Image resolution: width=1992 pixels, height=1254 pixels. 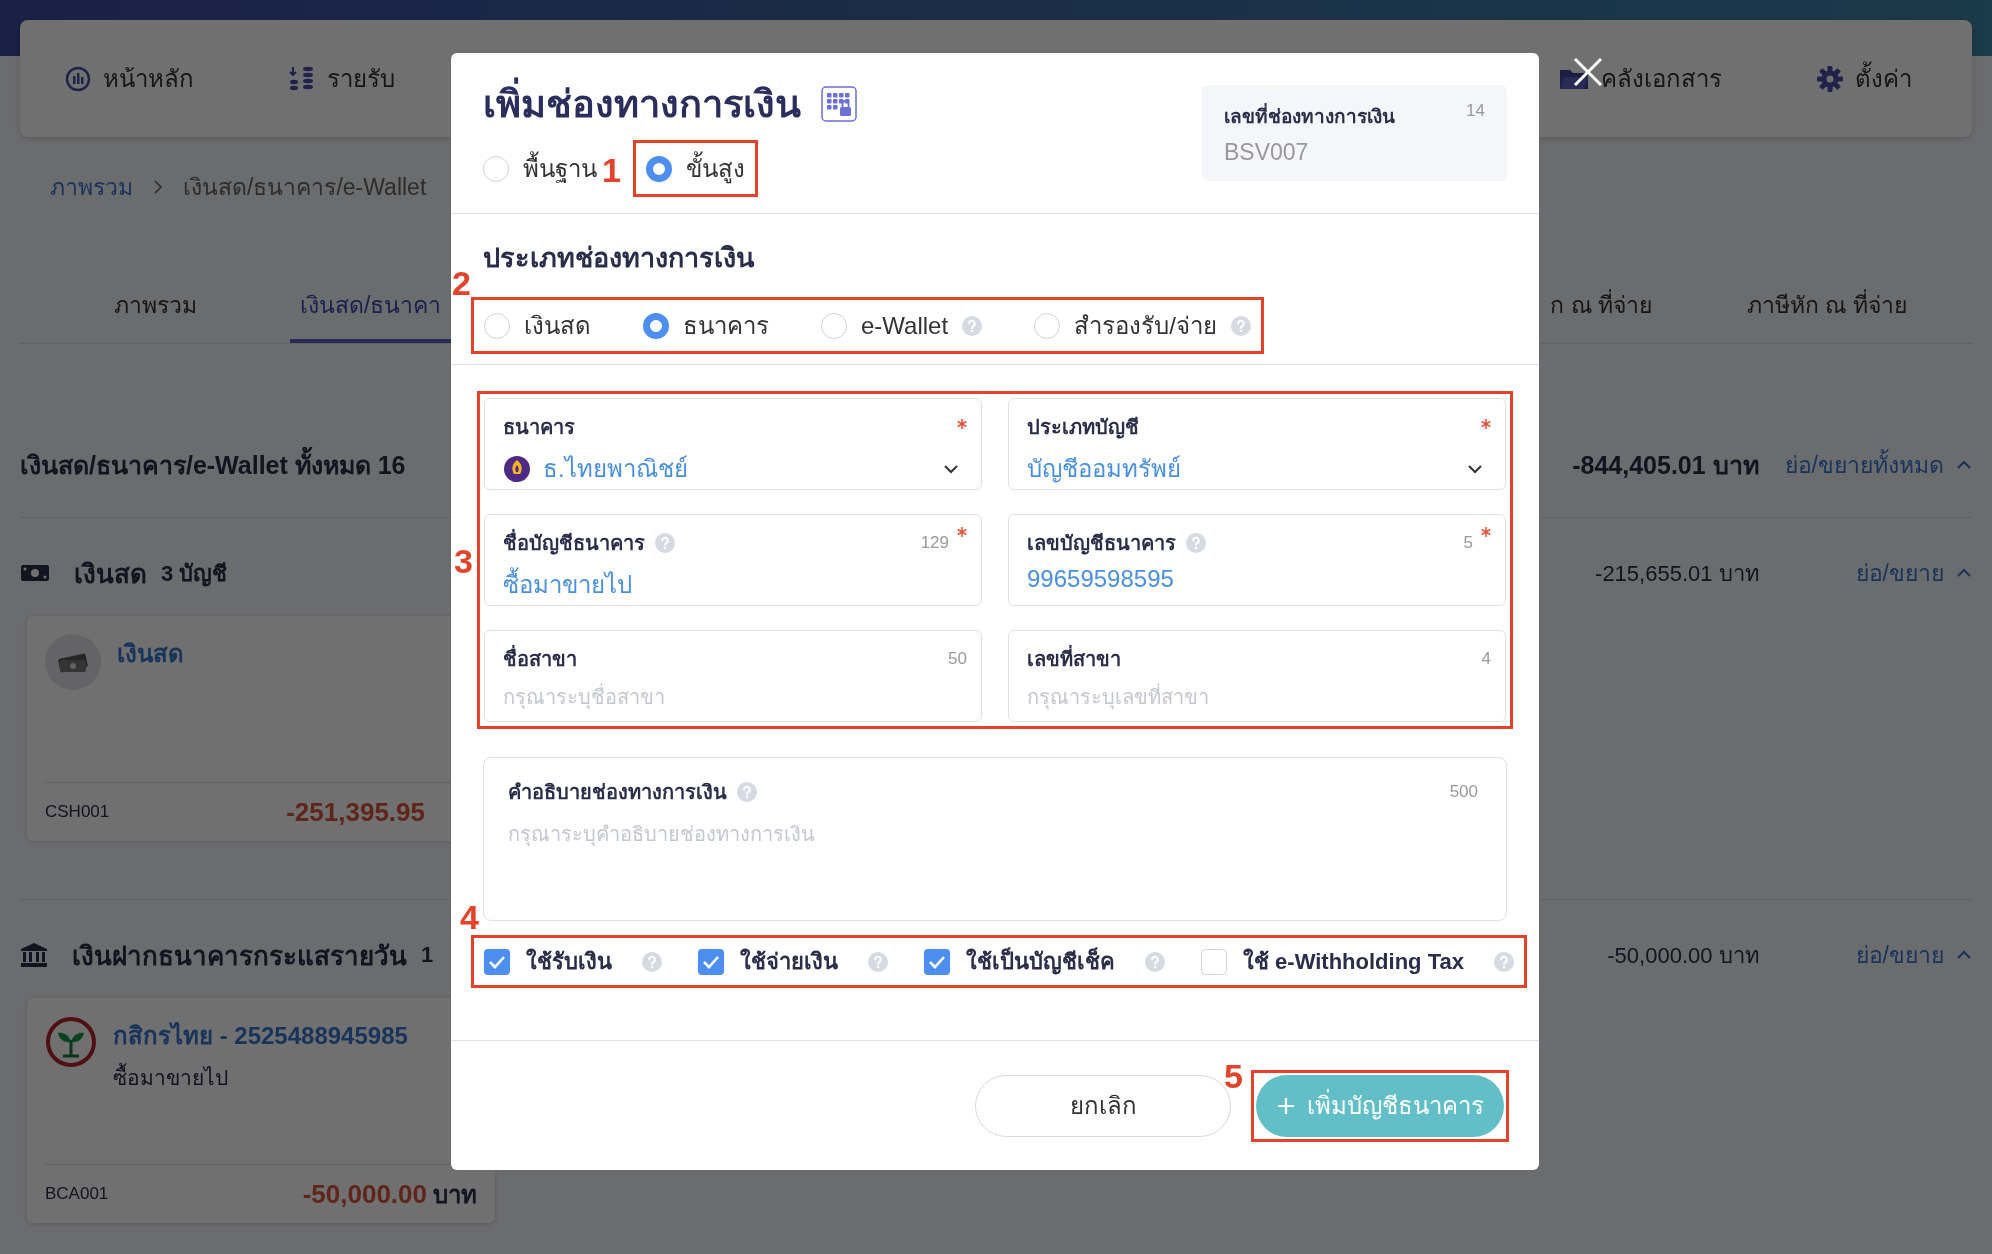 What do you see at coordinates (213, 465) in the screenshot?
I see `section-title: เงินสด/ธนาคาร/e-Wallet ทั้งหมด 16` at bounding box center [213, 465].